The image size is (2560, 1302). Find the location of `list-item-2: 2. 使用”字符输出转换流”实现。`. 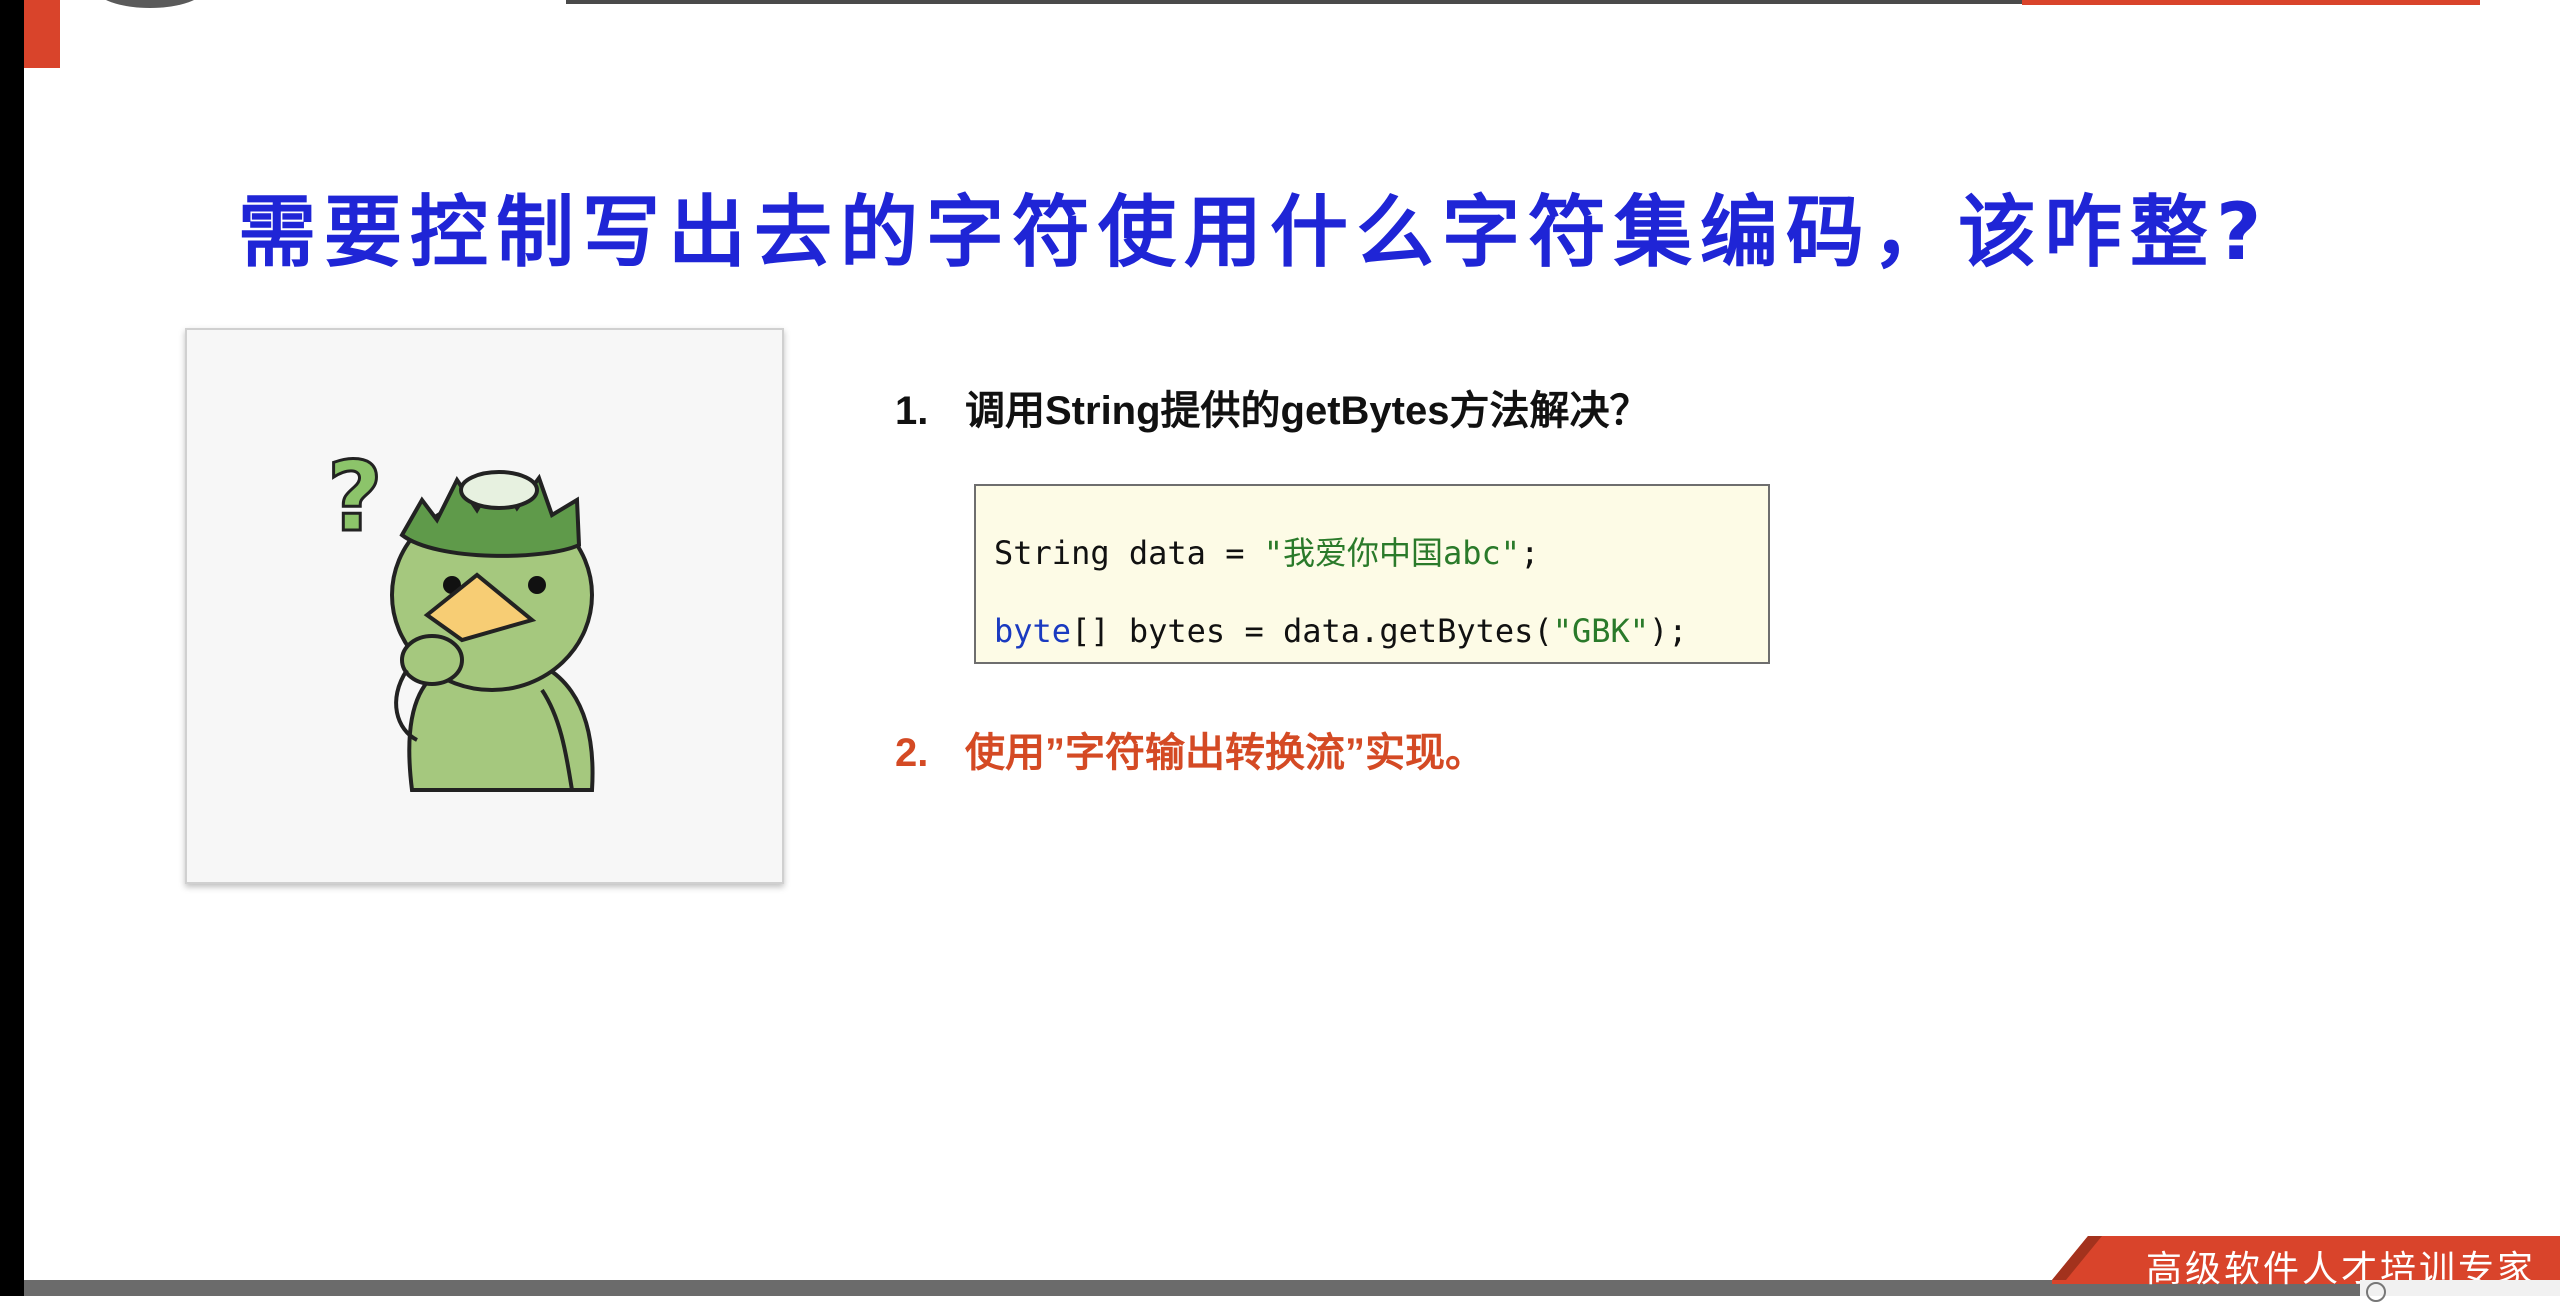

list-item-2: 2. 使用”字符输出转换流”实现。 is located at coordinates (1190, 749).